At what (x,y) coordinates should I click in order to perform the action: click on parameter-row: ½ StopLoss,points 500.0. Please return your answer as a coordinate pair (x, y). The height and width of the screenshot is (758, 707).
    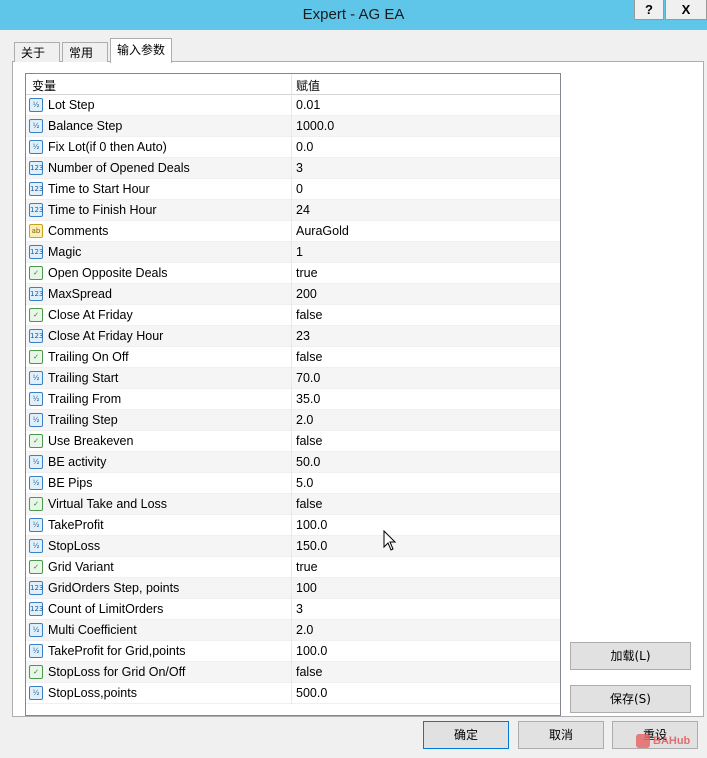
    Looking at the image, I should click on (293, 693).